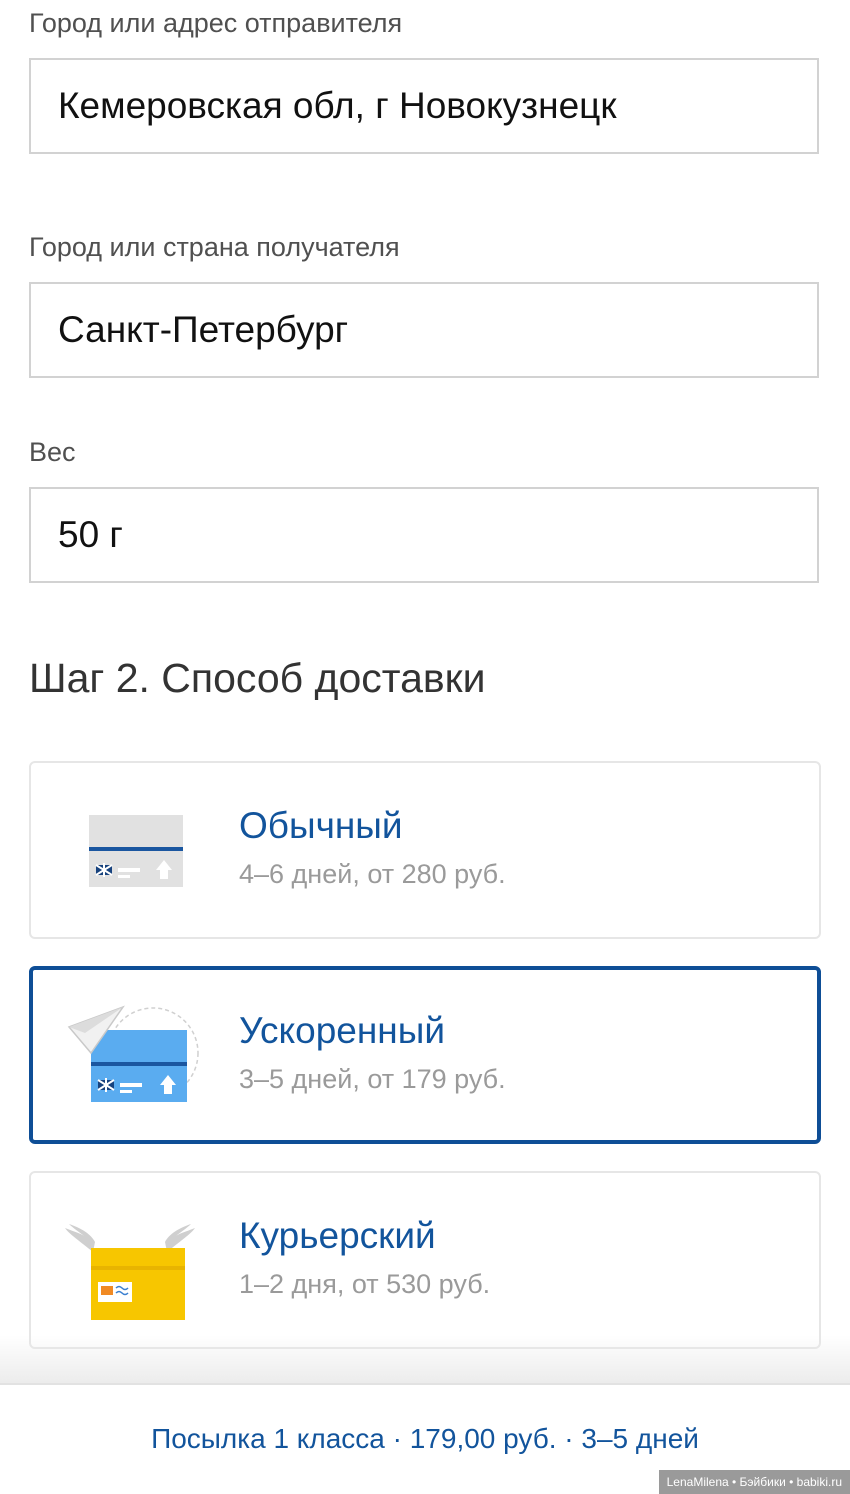  What do you see at coordinates (131, 1057) in the screenshot?
I see `paper-plane-envelope-icon` at bounding box center [131, 1057].